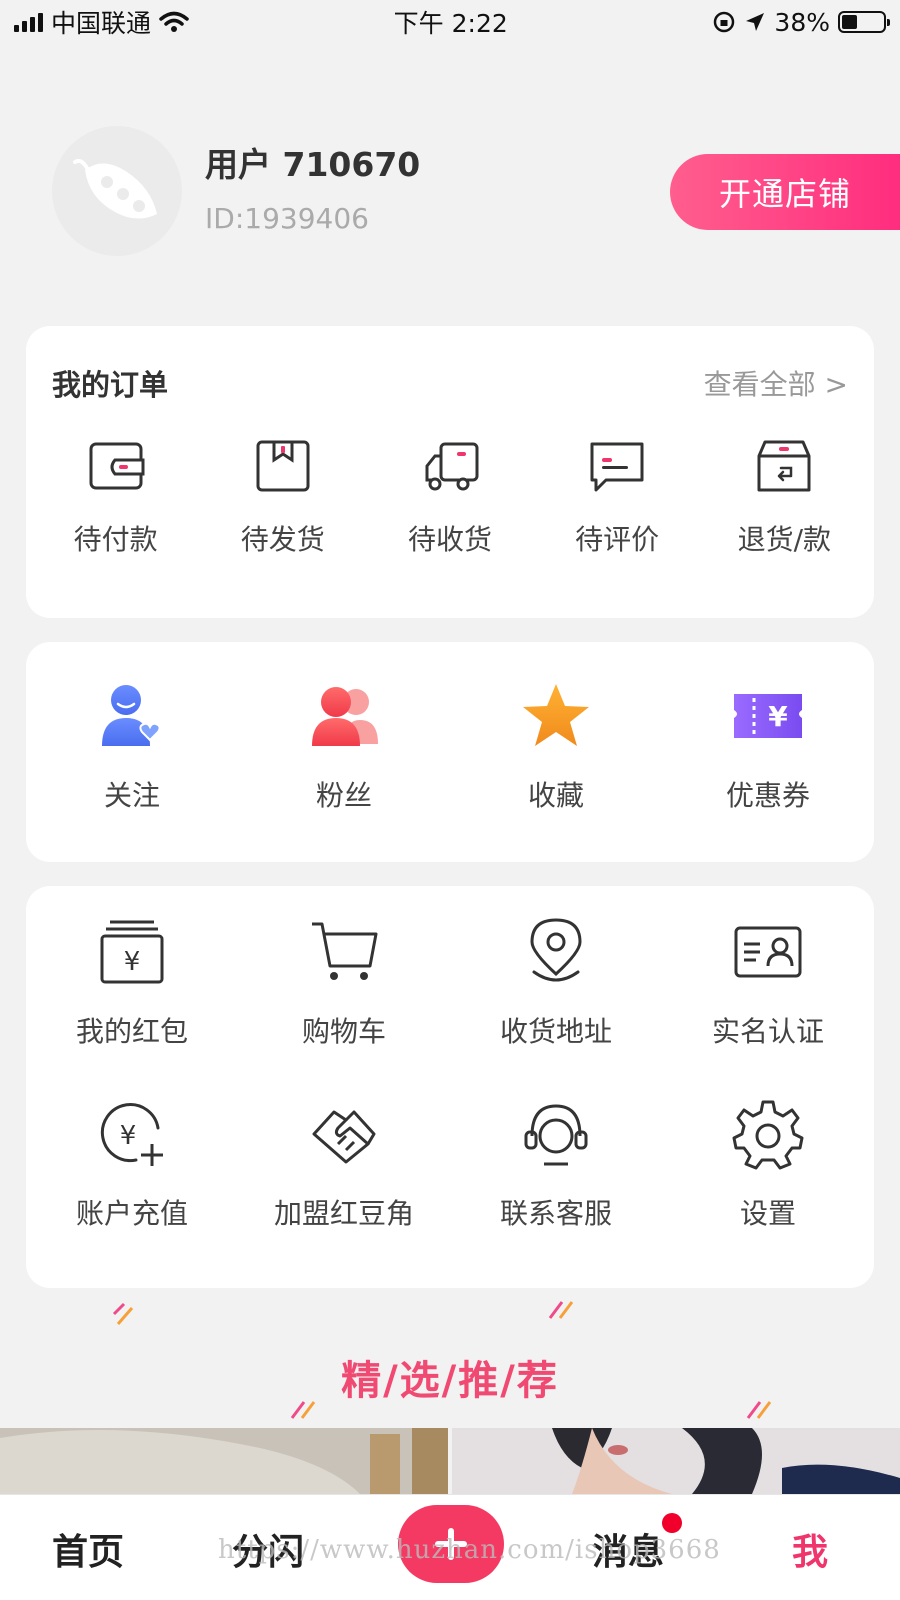 The width and height of the screenshot is (900, 1600). I want to click on order-label: 待收货, so click(449, 539).